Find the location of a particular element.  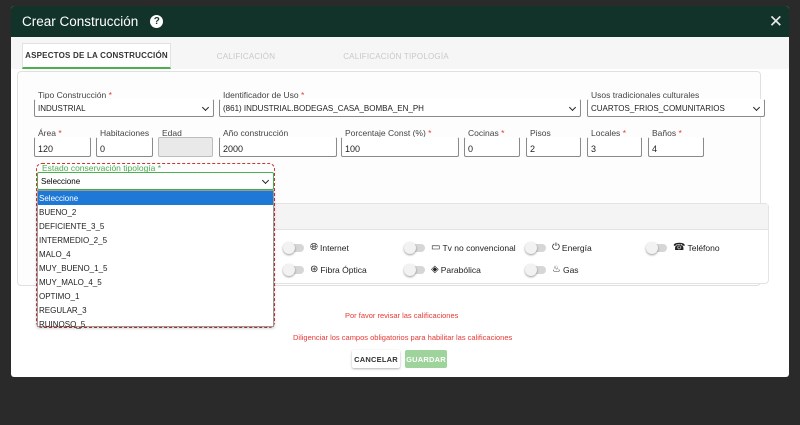

plug-icon: ⏻ is located at coordinates (556, 247).